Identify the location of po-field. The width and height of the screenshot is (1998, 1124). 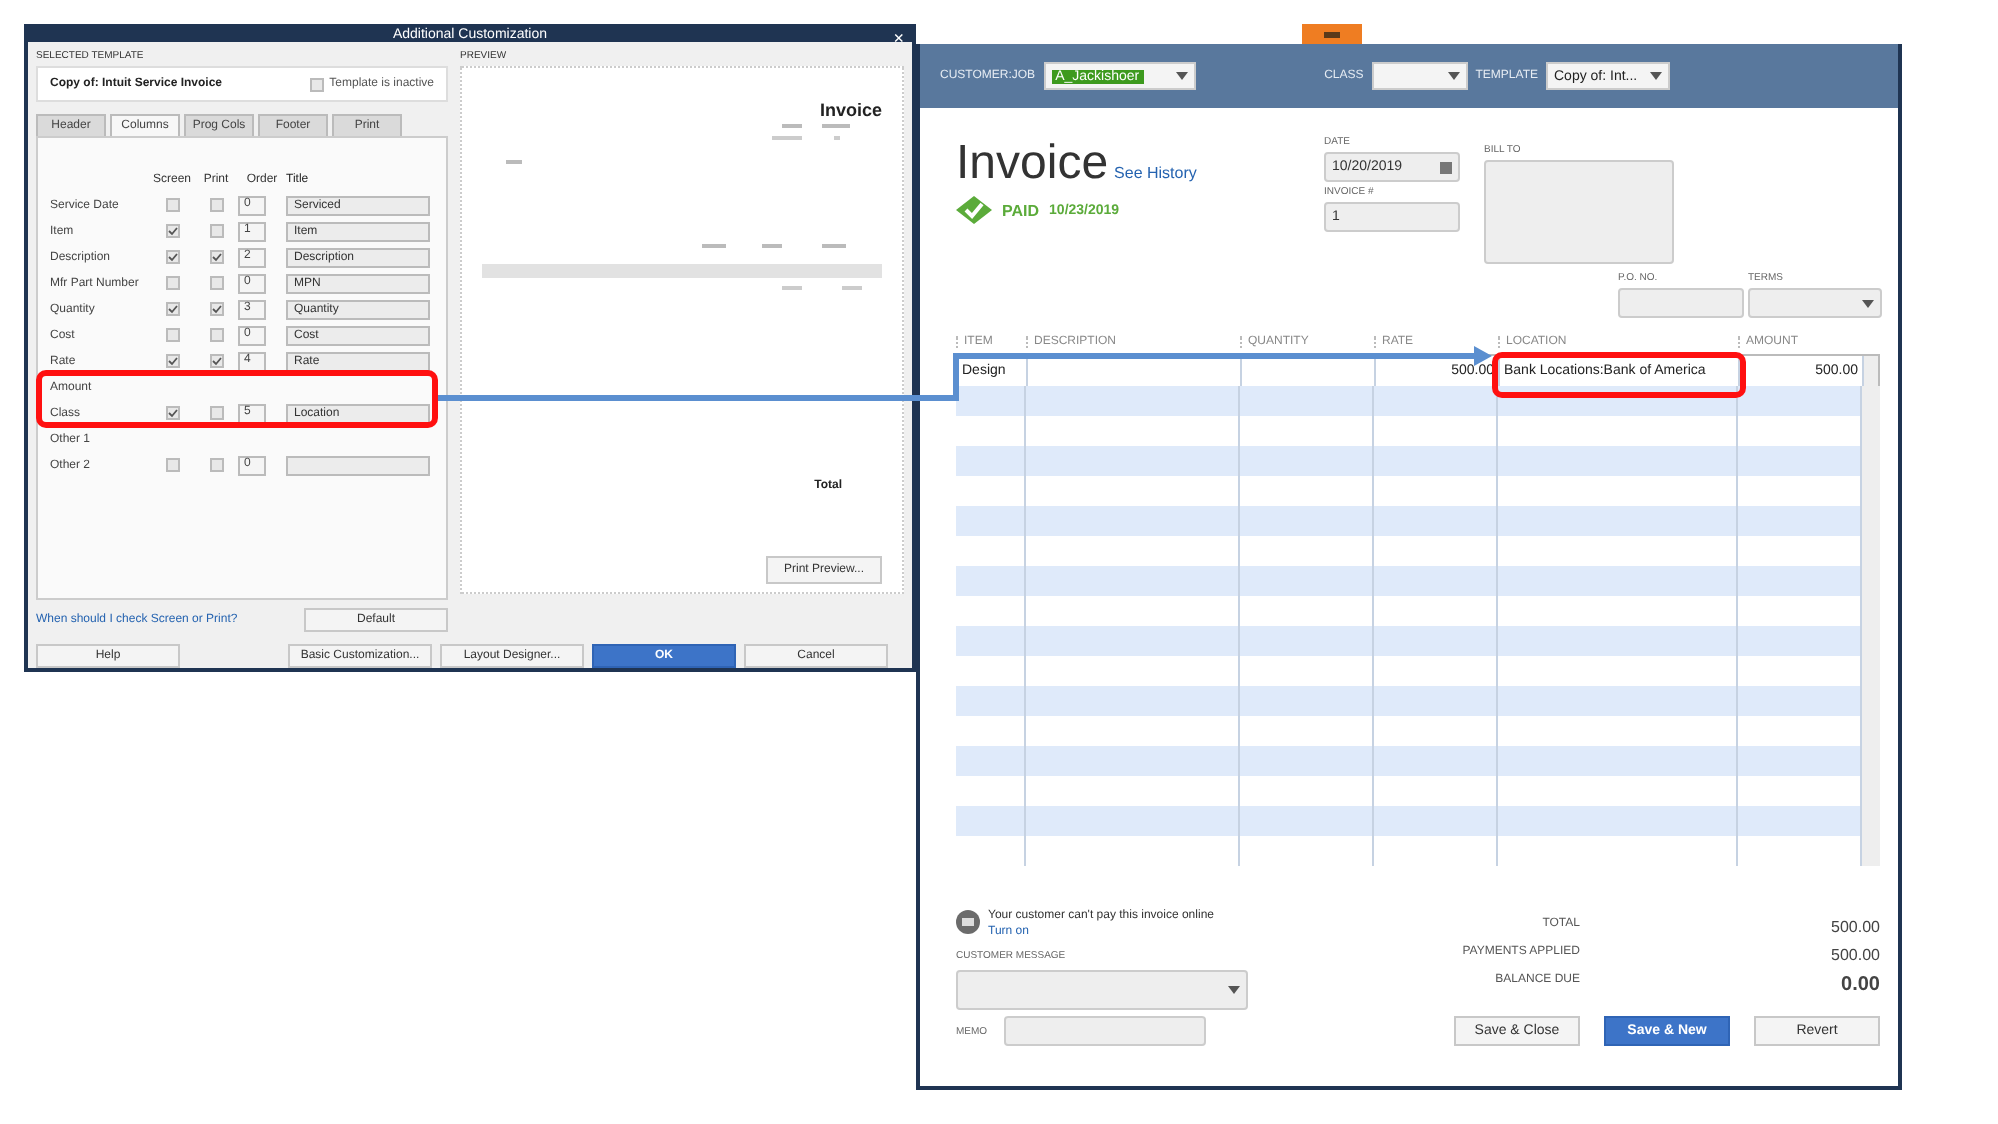
(1681, 303).